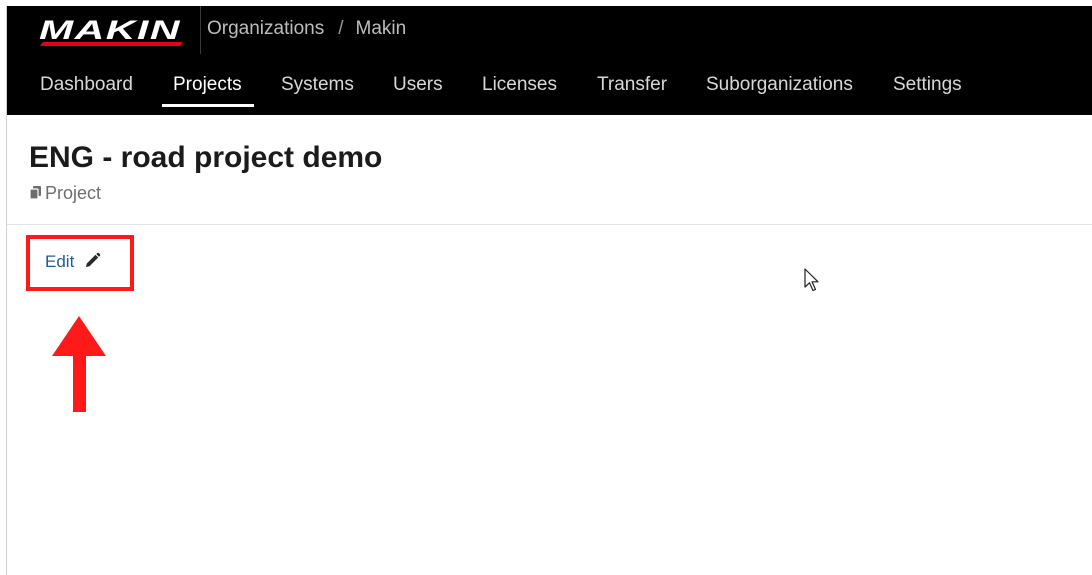 This screenshot has height=575, width=1092. I want to click on active-tab-indicator, so click(208, 105).